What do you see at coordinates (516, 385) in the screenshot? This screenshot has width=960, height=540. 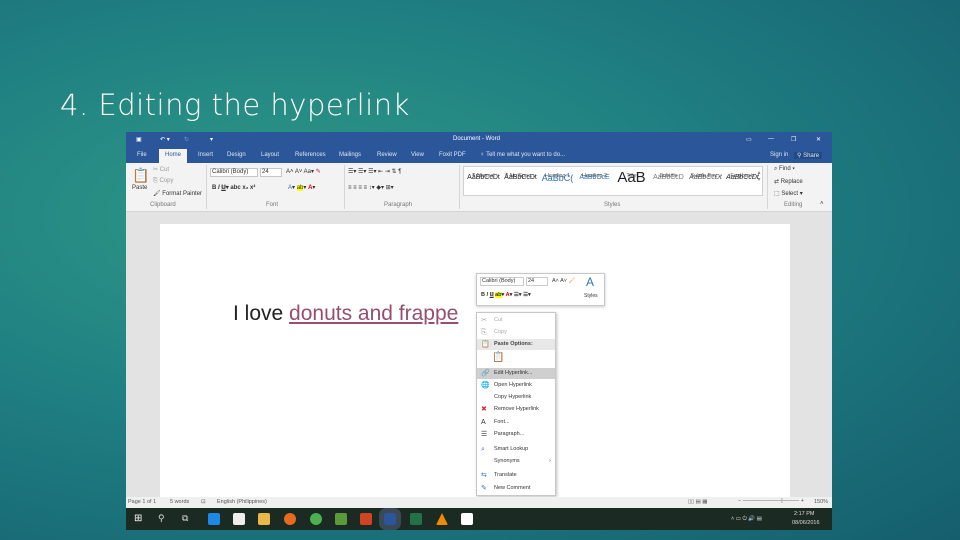 I see `menu-open-hyperlink: 🌐 Open Hyperlink` at bounding box center [516, 385].